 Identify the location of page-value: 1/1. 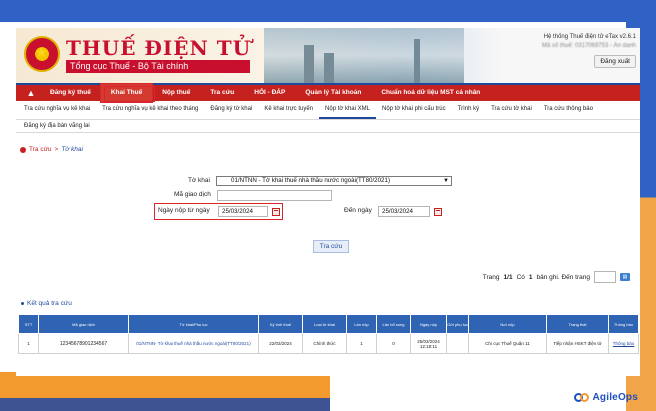
(508, 277).